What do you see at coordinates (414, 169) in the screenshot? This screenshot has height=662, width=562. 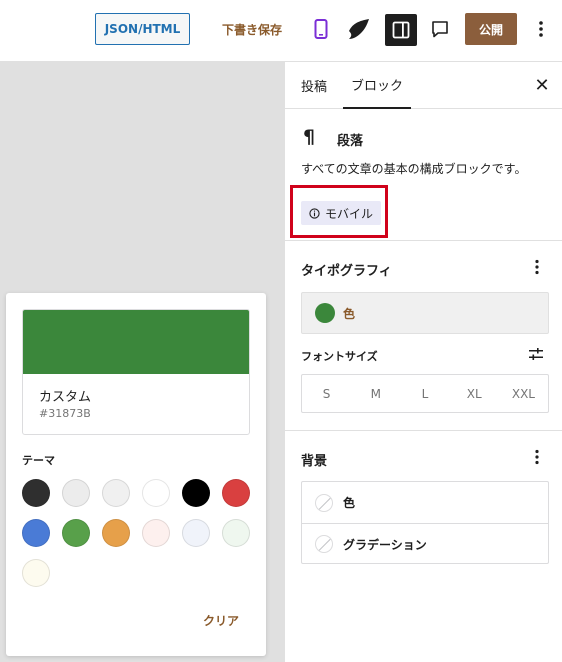 I see `block-description: すべての文章の基本の構成ブロックです。` at bounding box center [414, 169].